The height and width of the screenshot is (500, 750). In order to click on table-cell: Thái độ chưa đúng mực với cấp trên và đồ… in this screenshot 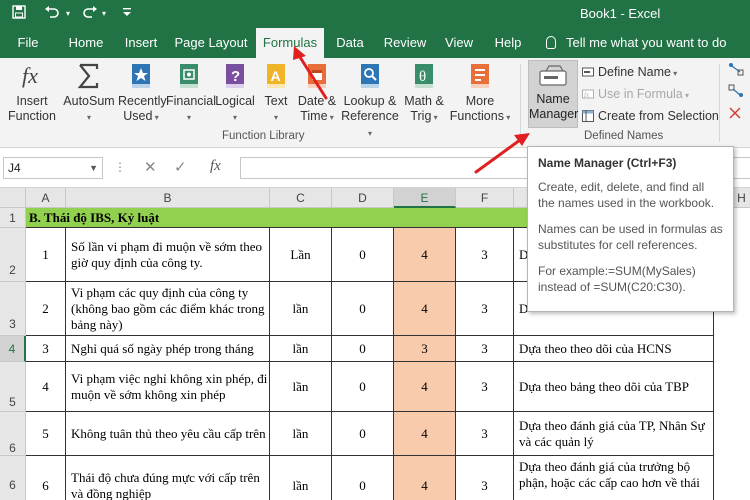, I will do `click(168, 478)`.